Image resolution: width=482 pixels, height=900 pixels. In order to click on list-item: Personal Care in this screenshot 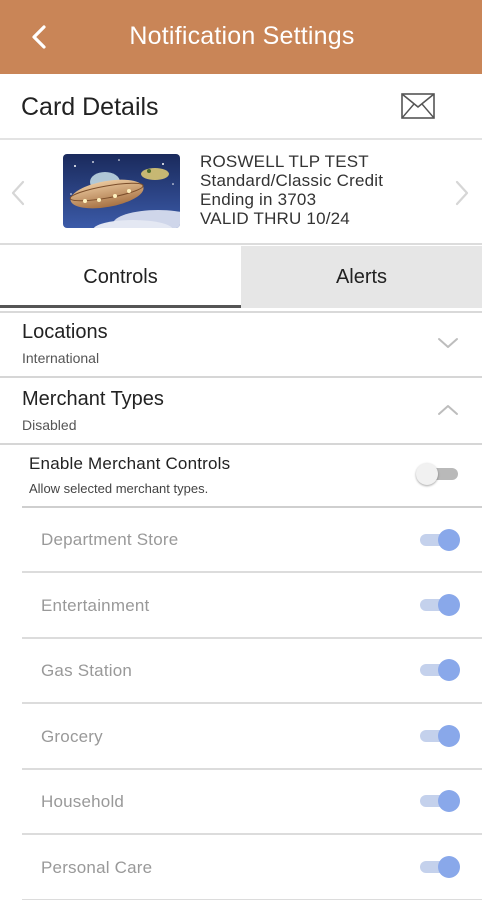, I will do `click(252, 868)`.